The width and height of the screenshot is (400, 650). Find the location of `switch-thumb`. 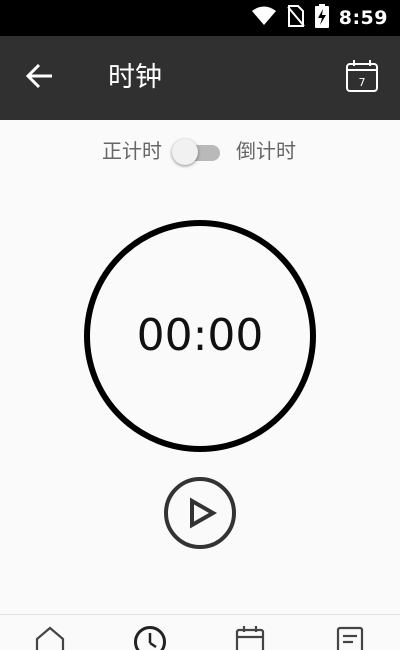

switch-thumb is located at coordinates (185, 152).